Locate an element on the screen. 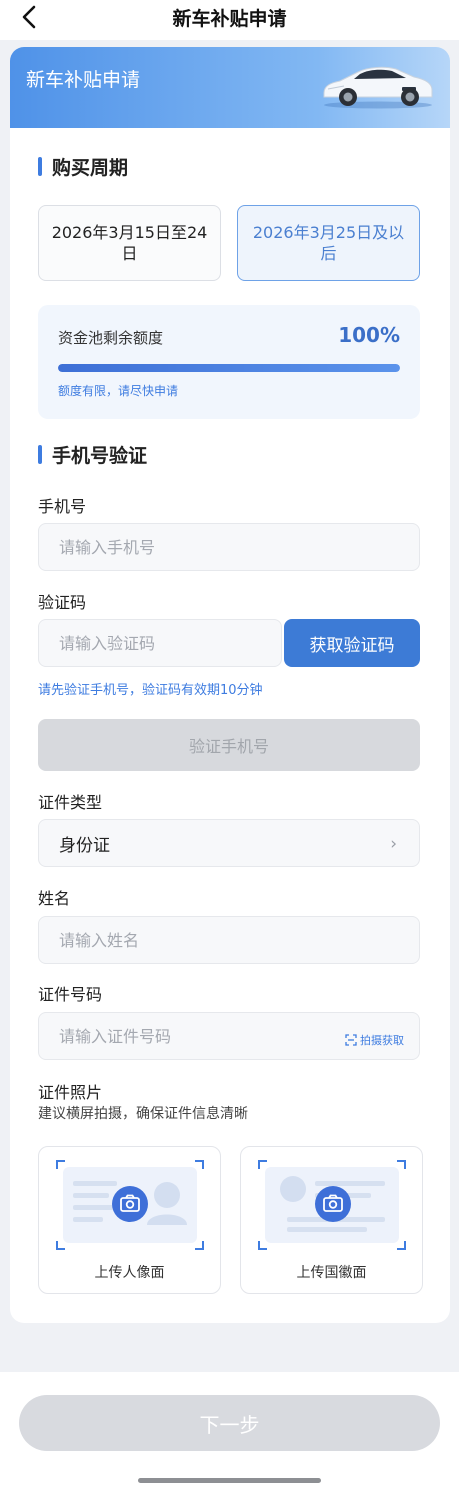 The width and height of the screenshot is (459, 1493). chevron-right-icon: › is located at coordinates (393, 844).